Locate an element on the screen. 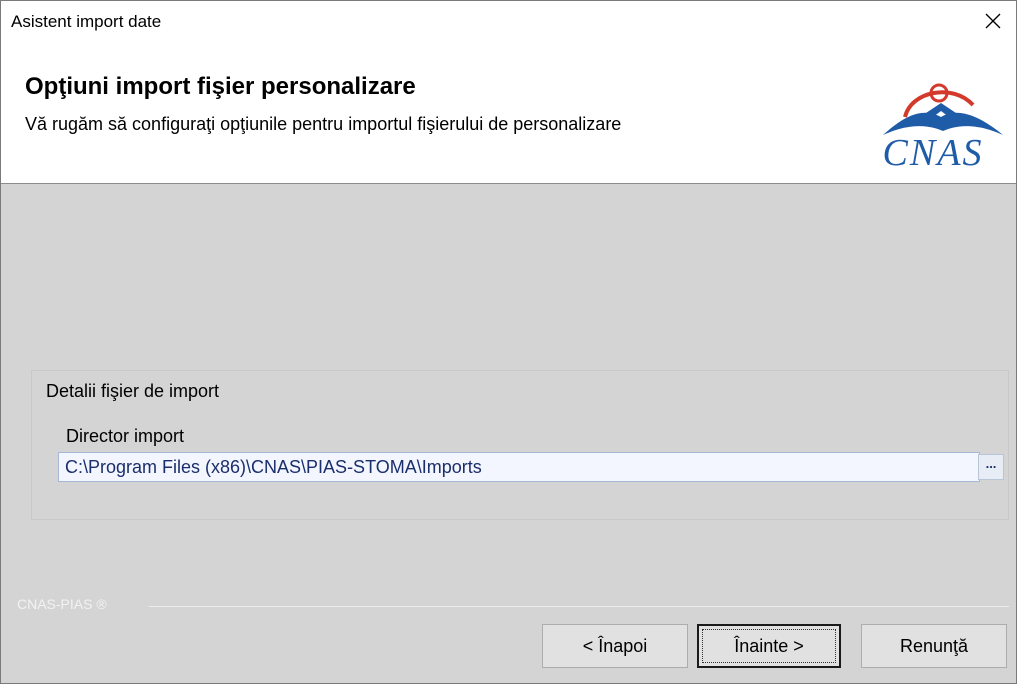  next-button: Înainte > is located at coordinates (769, 646).